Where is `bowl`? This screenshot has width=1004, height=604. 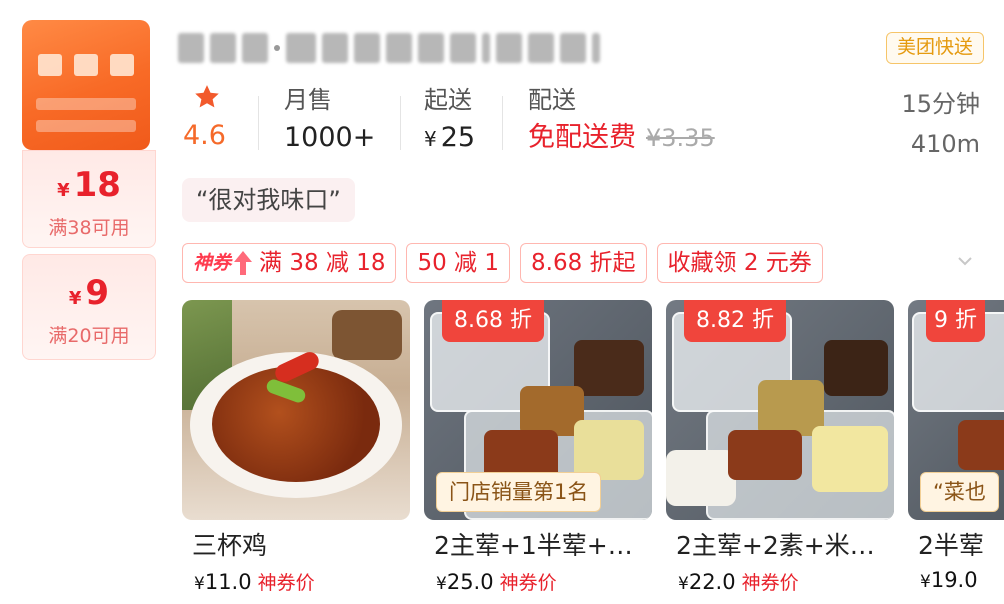
bowl is located at coordinates (367, 335).